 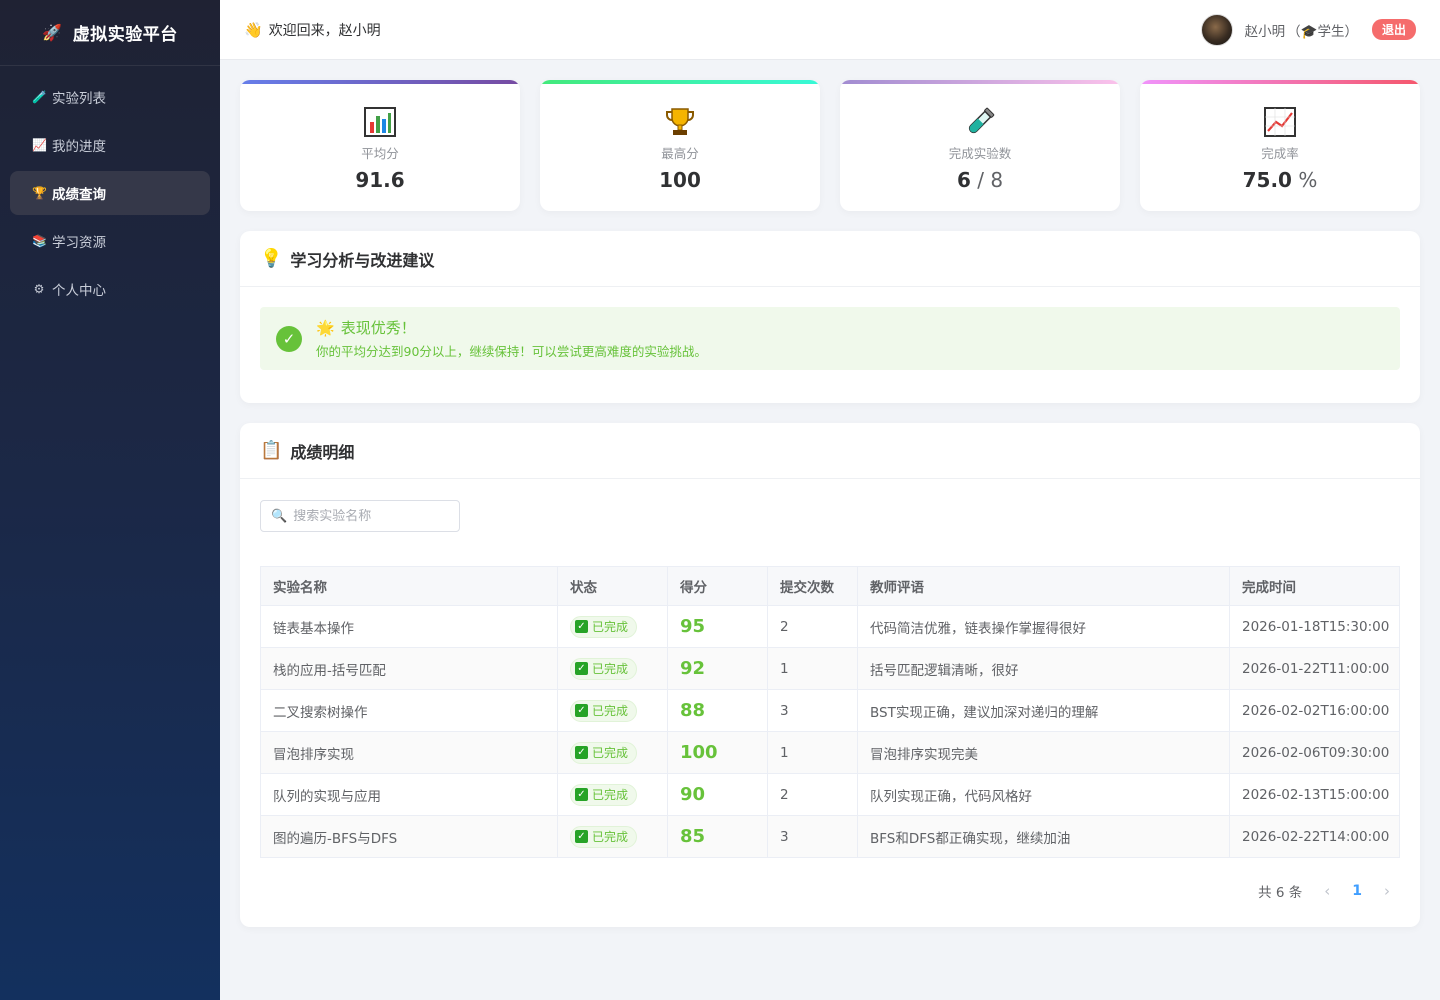 What do you see at coordinates (693, 794) in the screenshot?
I see `score: 90` at bounding box center [693, 794].